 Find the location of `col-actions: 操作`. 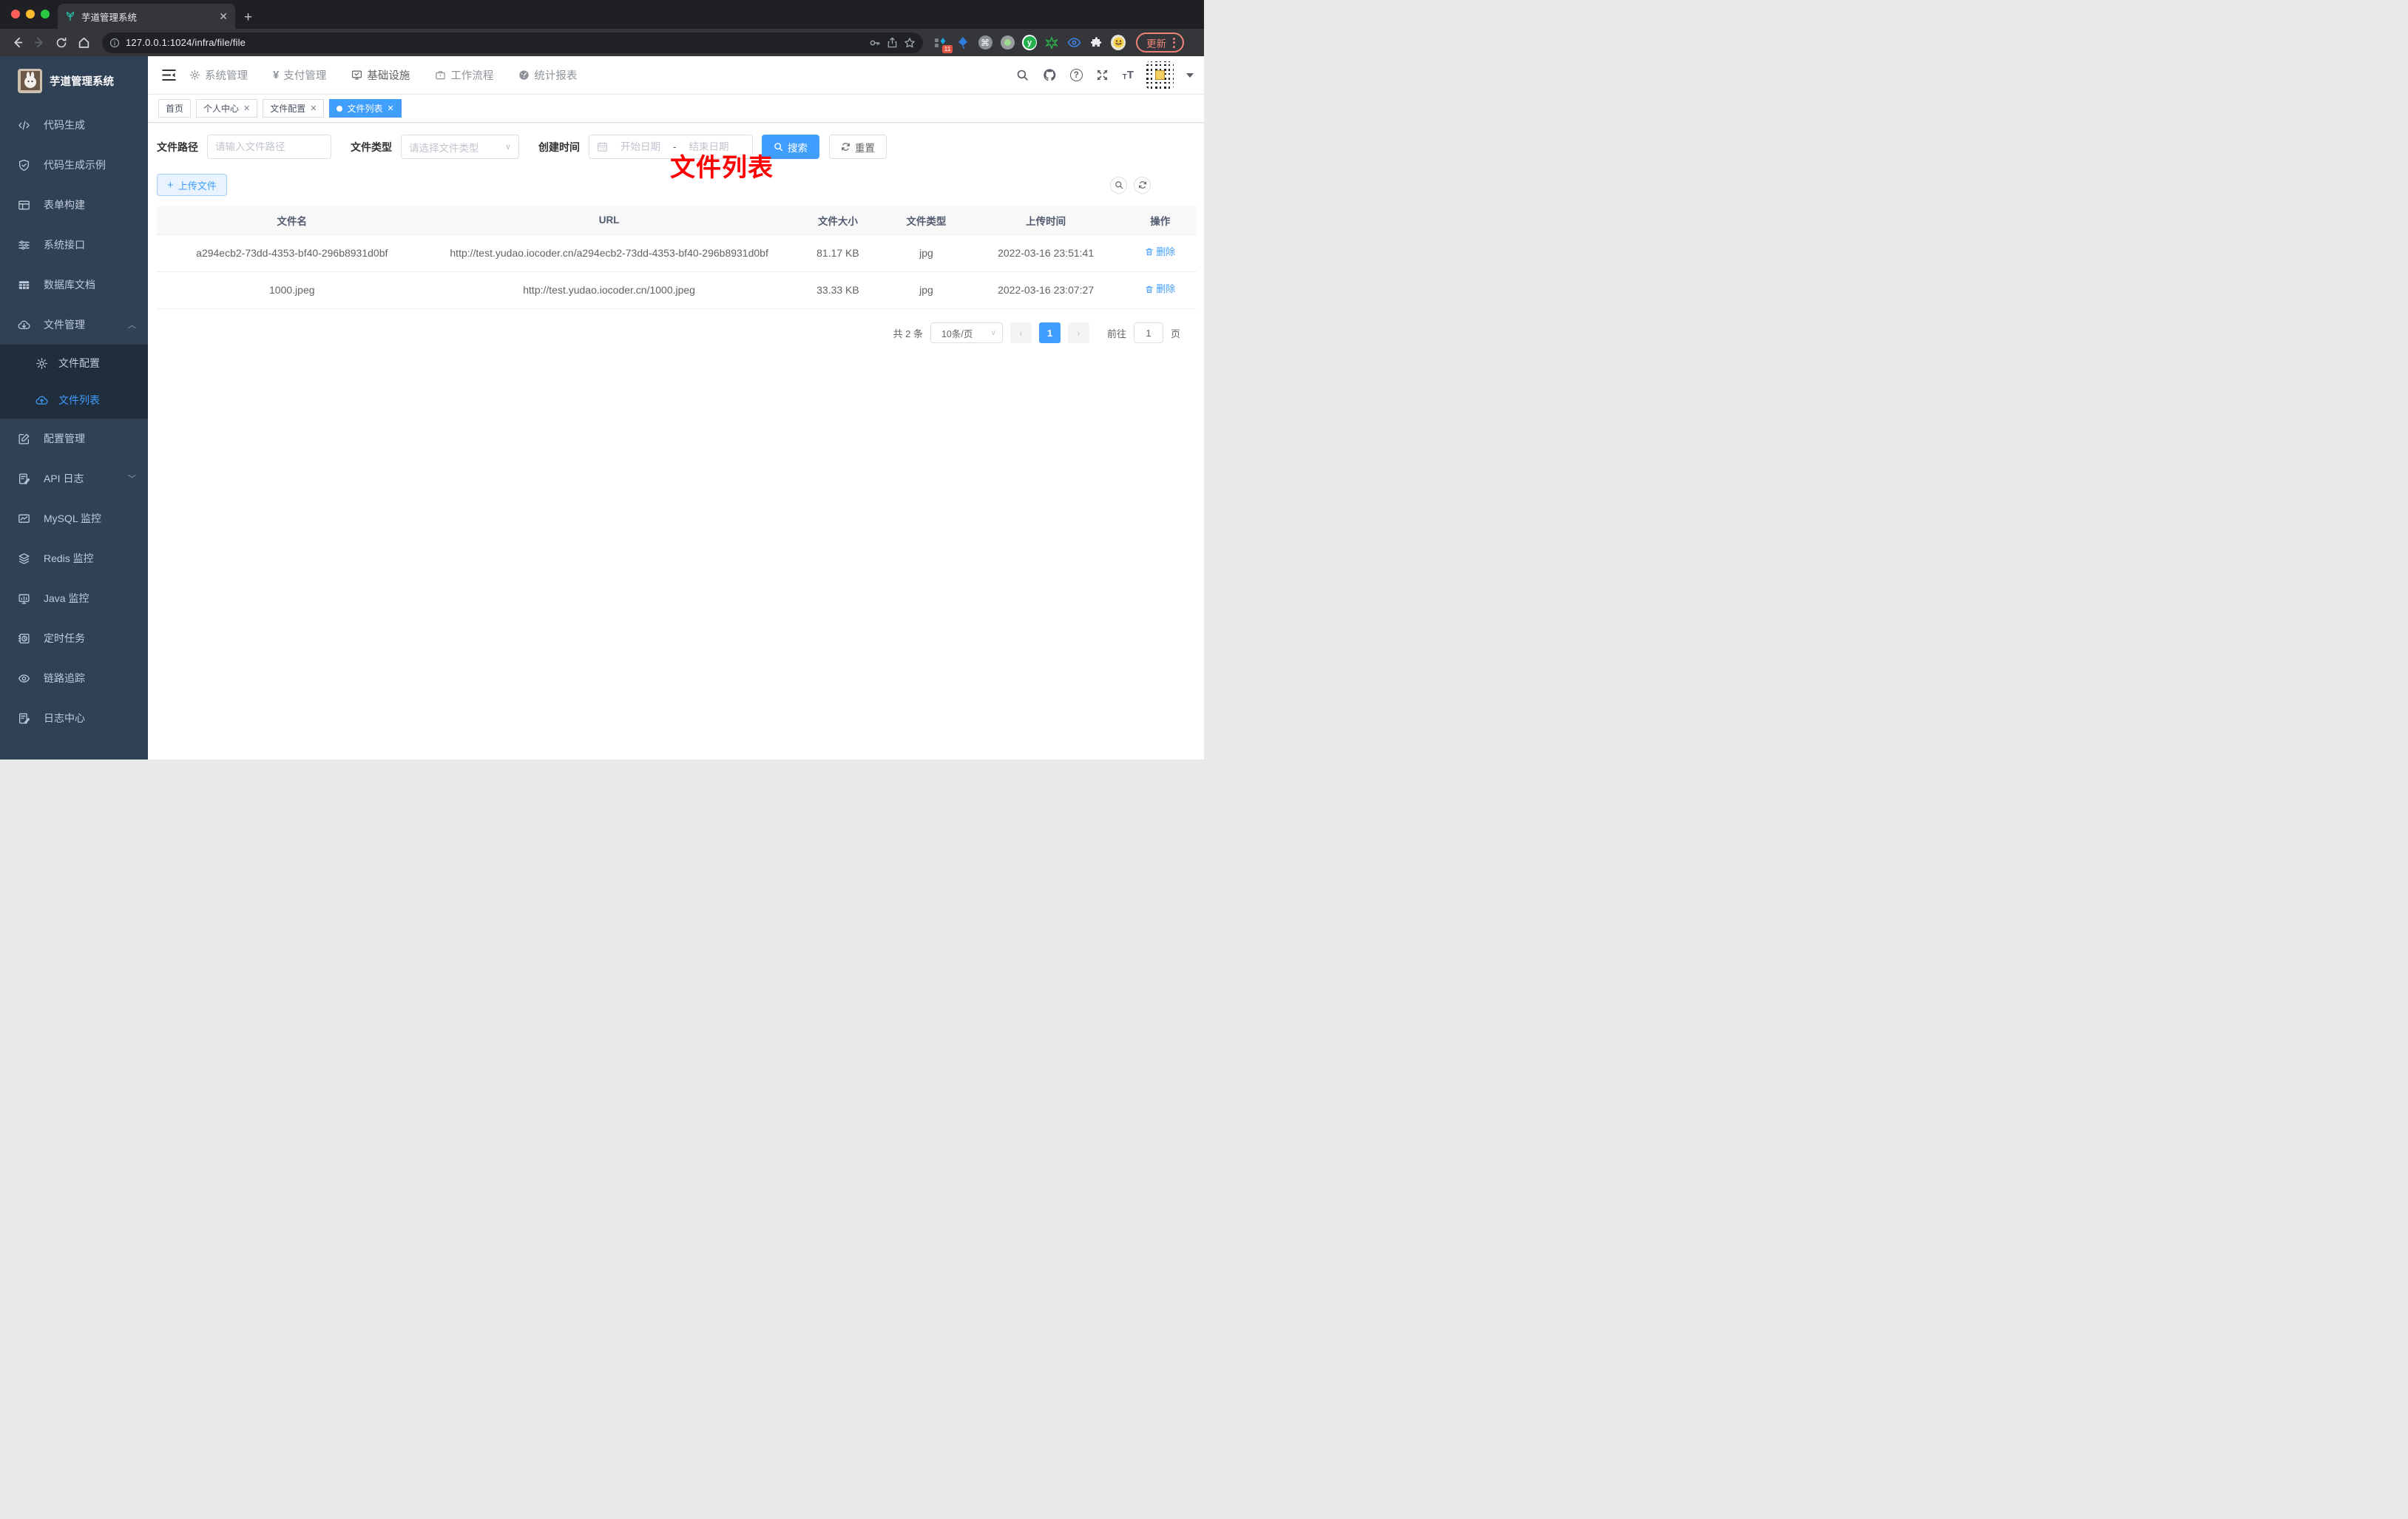

col-actions: 操作 is located at coordinates (1160, 220).